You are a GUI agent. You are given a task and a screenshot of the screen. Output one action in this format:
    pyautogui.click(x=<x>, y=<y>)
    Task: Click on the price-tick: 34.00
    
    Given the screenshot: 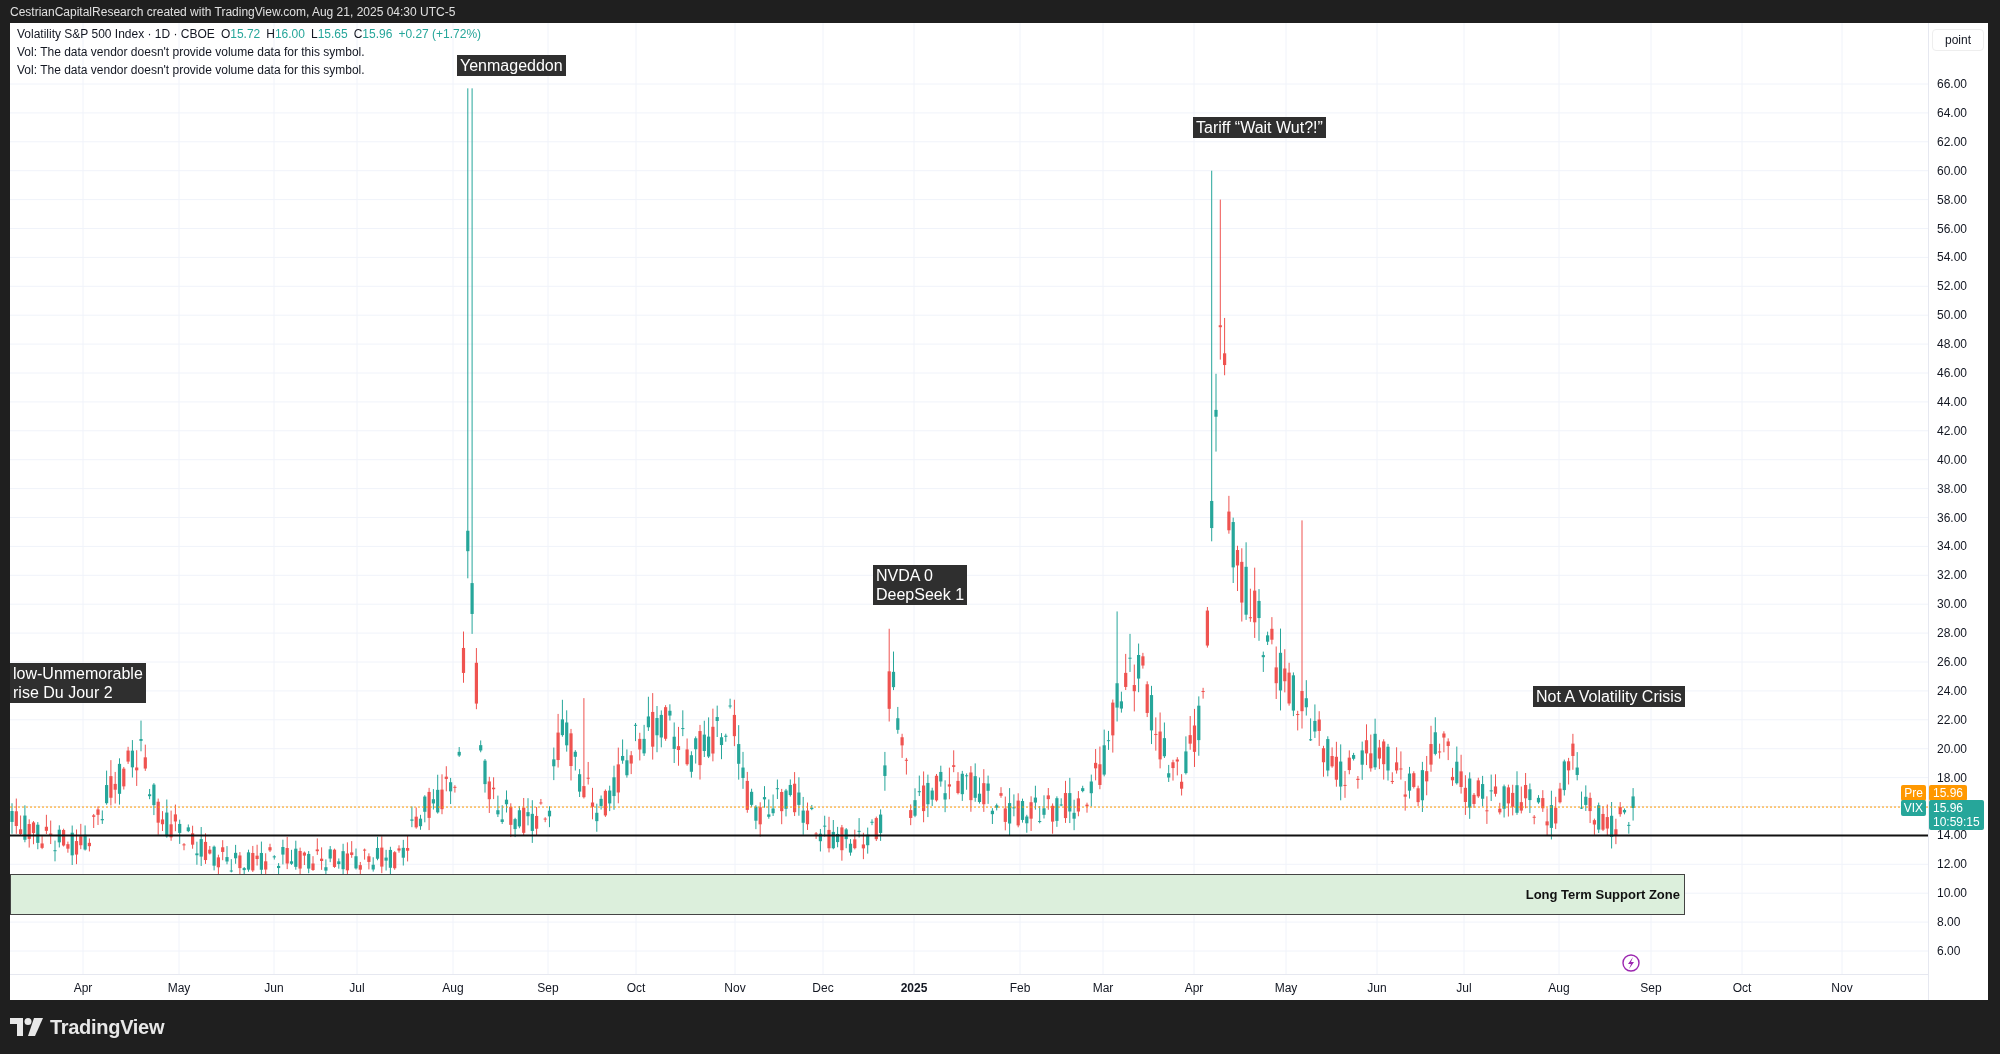 What is the action you would take?
    pyautogui.click(x=1952, y=546)
    